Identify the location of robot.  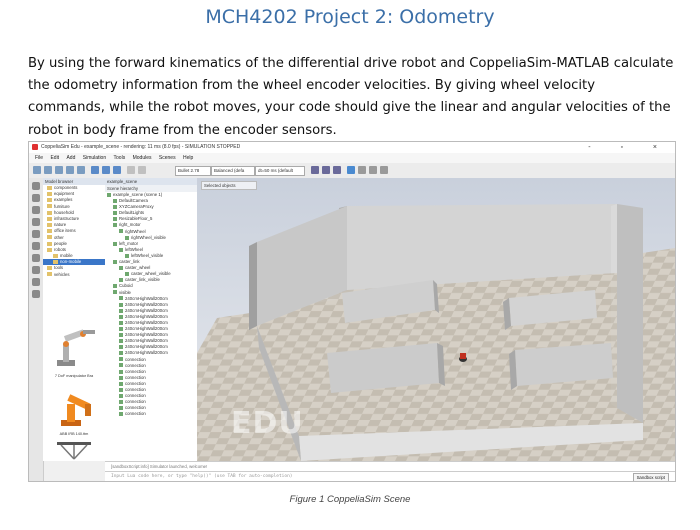
(463, 357).